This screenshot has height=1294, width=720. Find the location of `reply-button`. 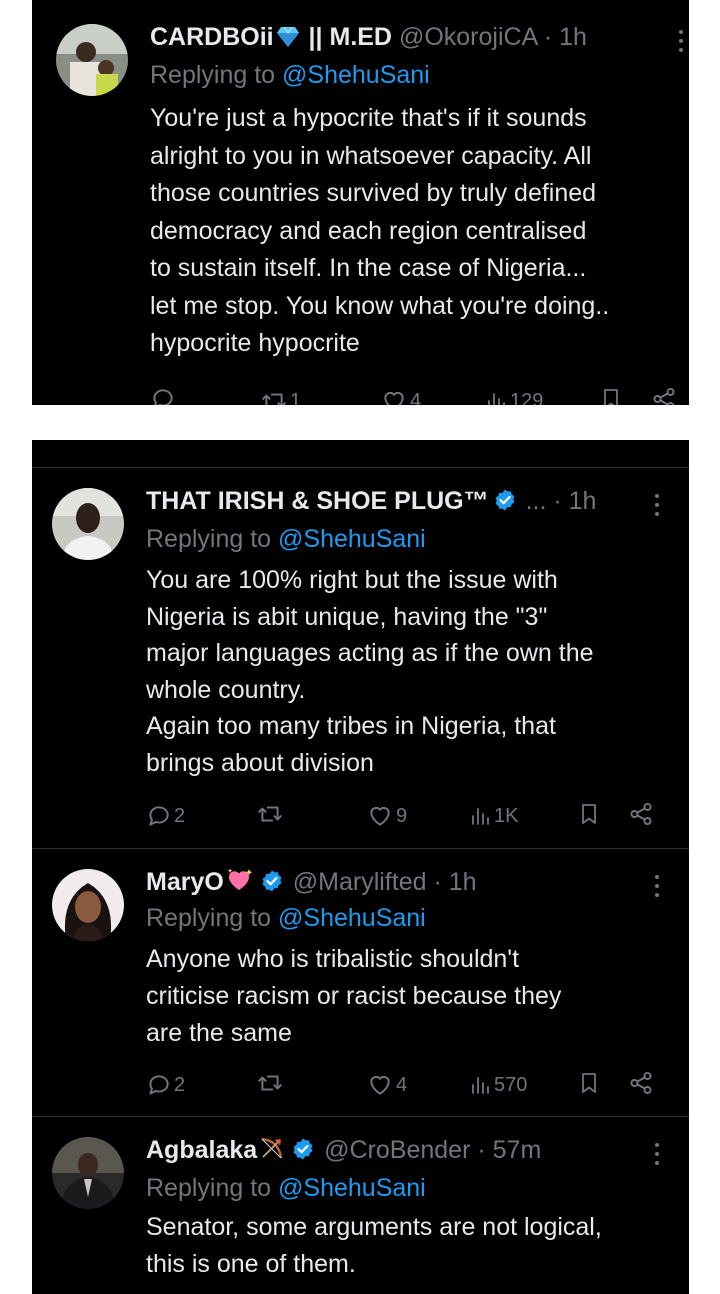

reply-button is located at coordinates (163, 395).